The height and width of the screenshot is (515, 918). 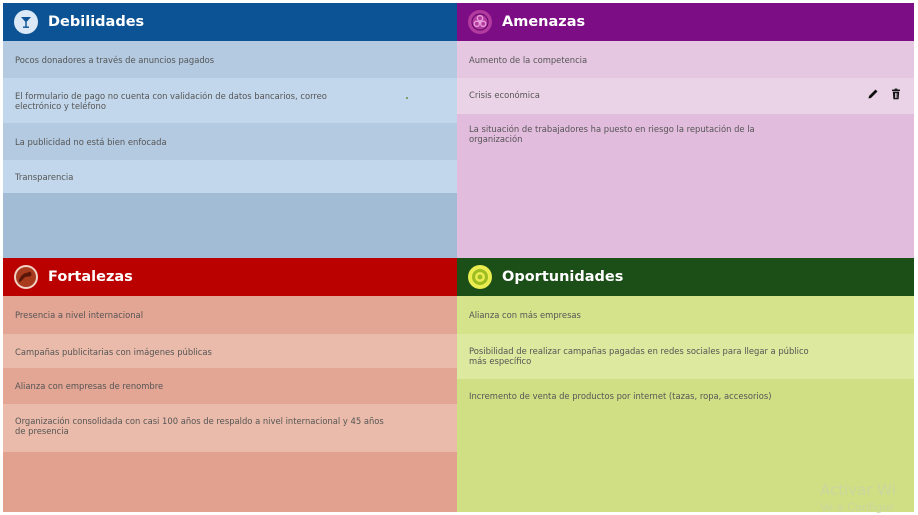 I want to click on list-item: Crisis económica, so click(x=685, y=96).